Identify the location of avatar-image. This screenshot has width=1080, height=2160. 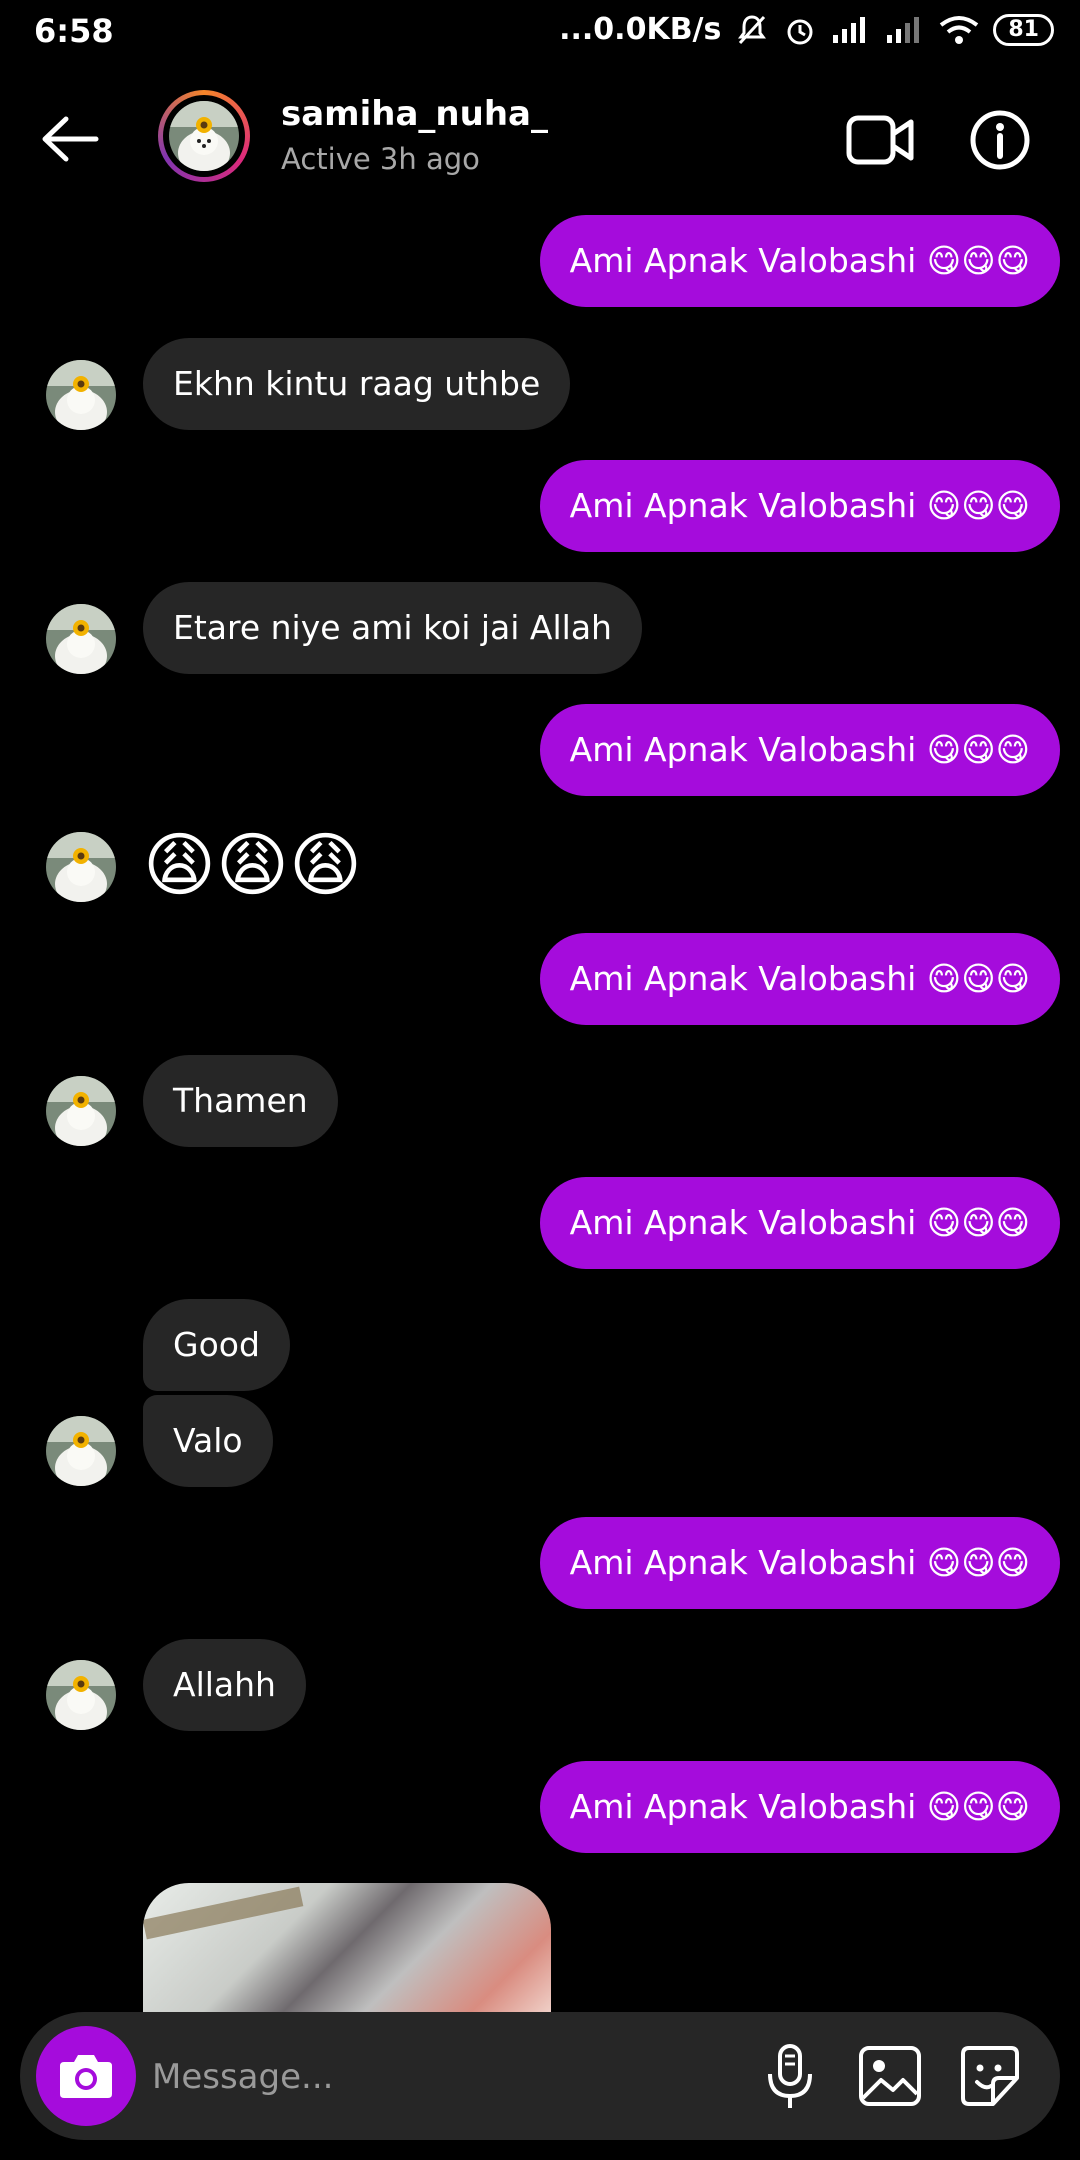
(204, 136).